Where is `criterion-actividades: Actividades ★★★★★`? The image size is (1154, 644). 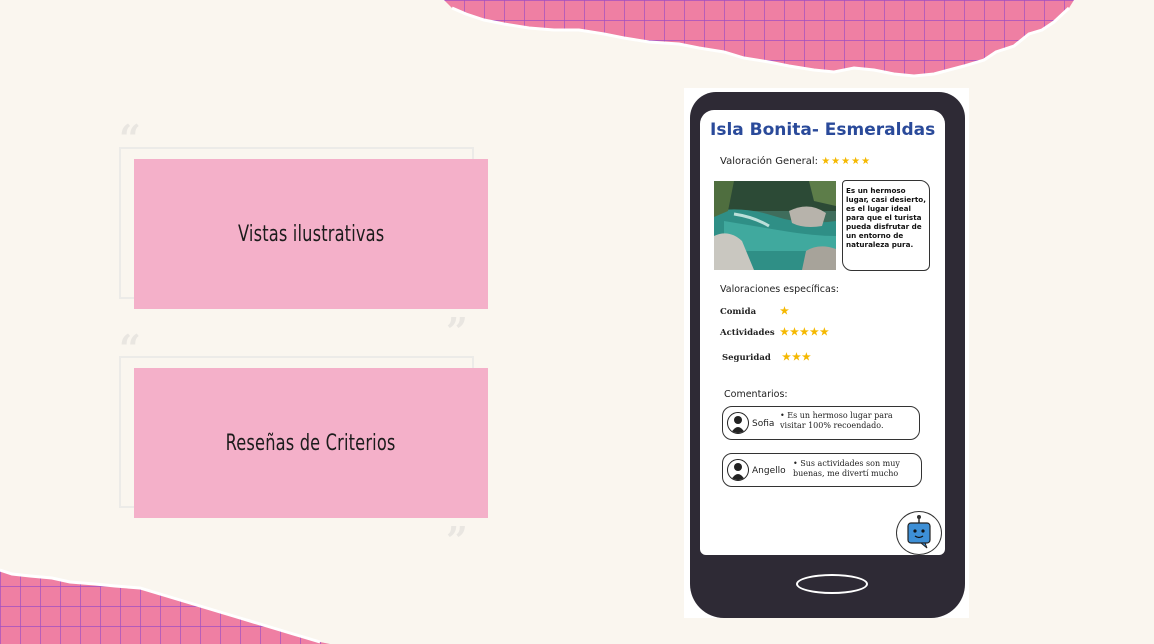 criterion-actividades: Actividades ★★★★★ is located at coordinates (774, 332).